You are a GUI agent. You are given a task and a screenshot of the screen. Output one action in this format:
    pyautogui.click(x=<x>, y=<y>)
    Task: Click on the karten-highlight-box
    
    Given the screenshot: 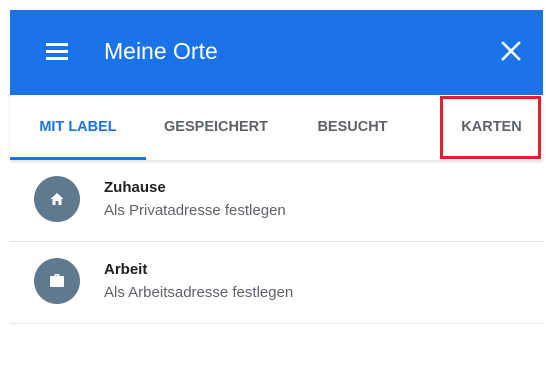 What is the action you would take?
    pyautogui.click(x=490, y=127)
    